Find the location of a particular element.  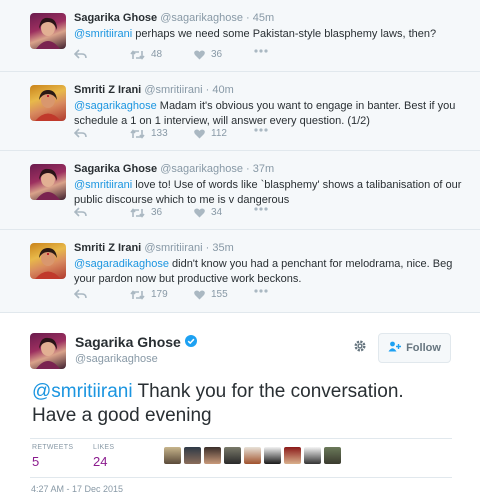

tweet-header: Sagarika Ghose @sagarikaghose · 37m is located at coordinates (174, 169).